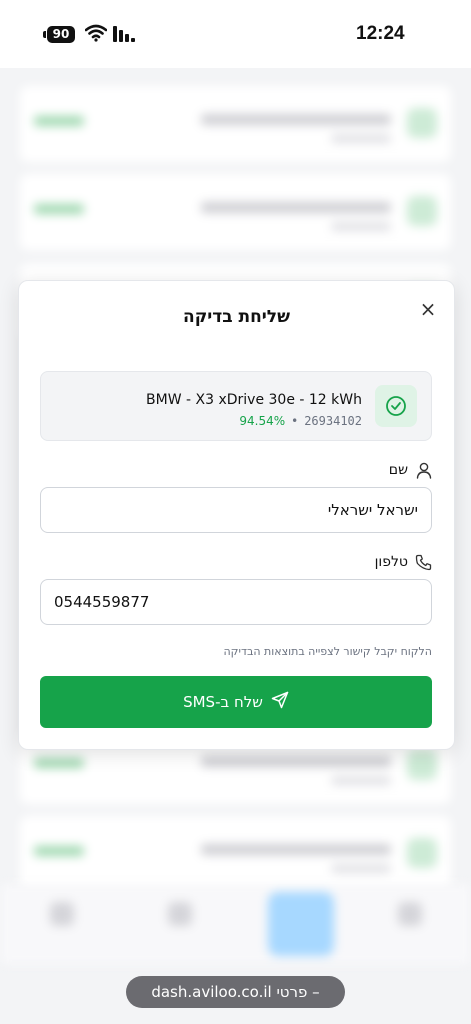  I want to click on name-label-text: שם, so click(398, 470).